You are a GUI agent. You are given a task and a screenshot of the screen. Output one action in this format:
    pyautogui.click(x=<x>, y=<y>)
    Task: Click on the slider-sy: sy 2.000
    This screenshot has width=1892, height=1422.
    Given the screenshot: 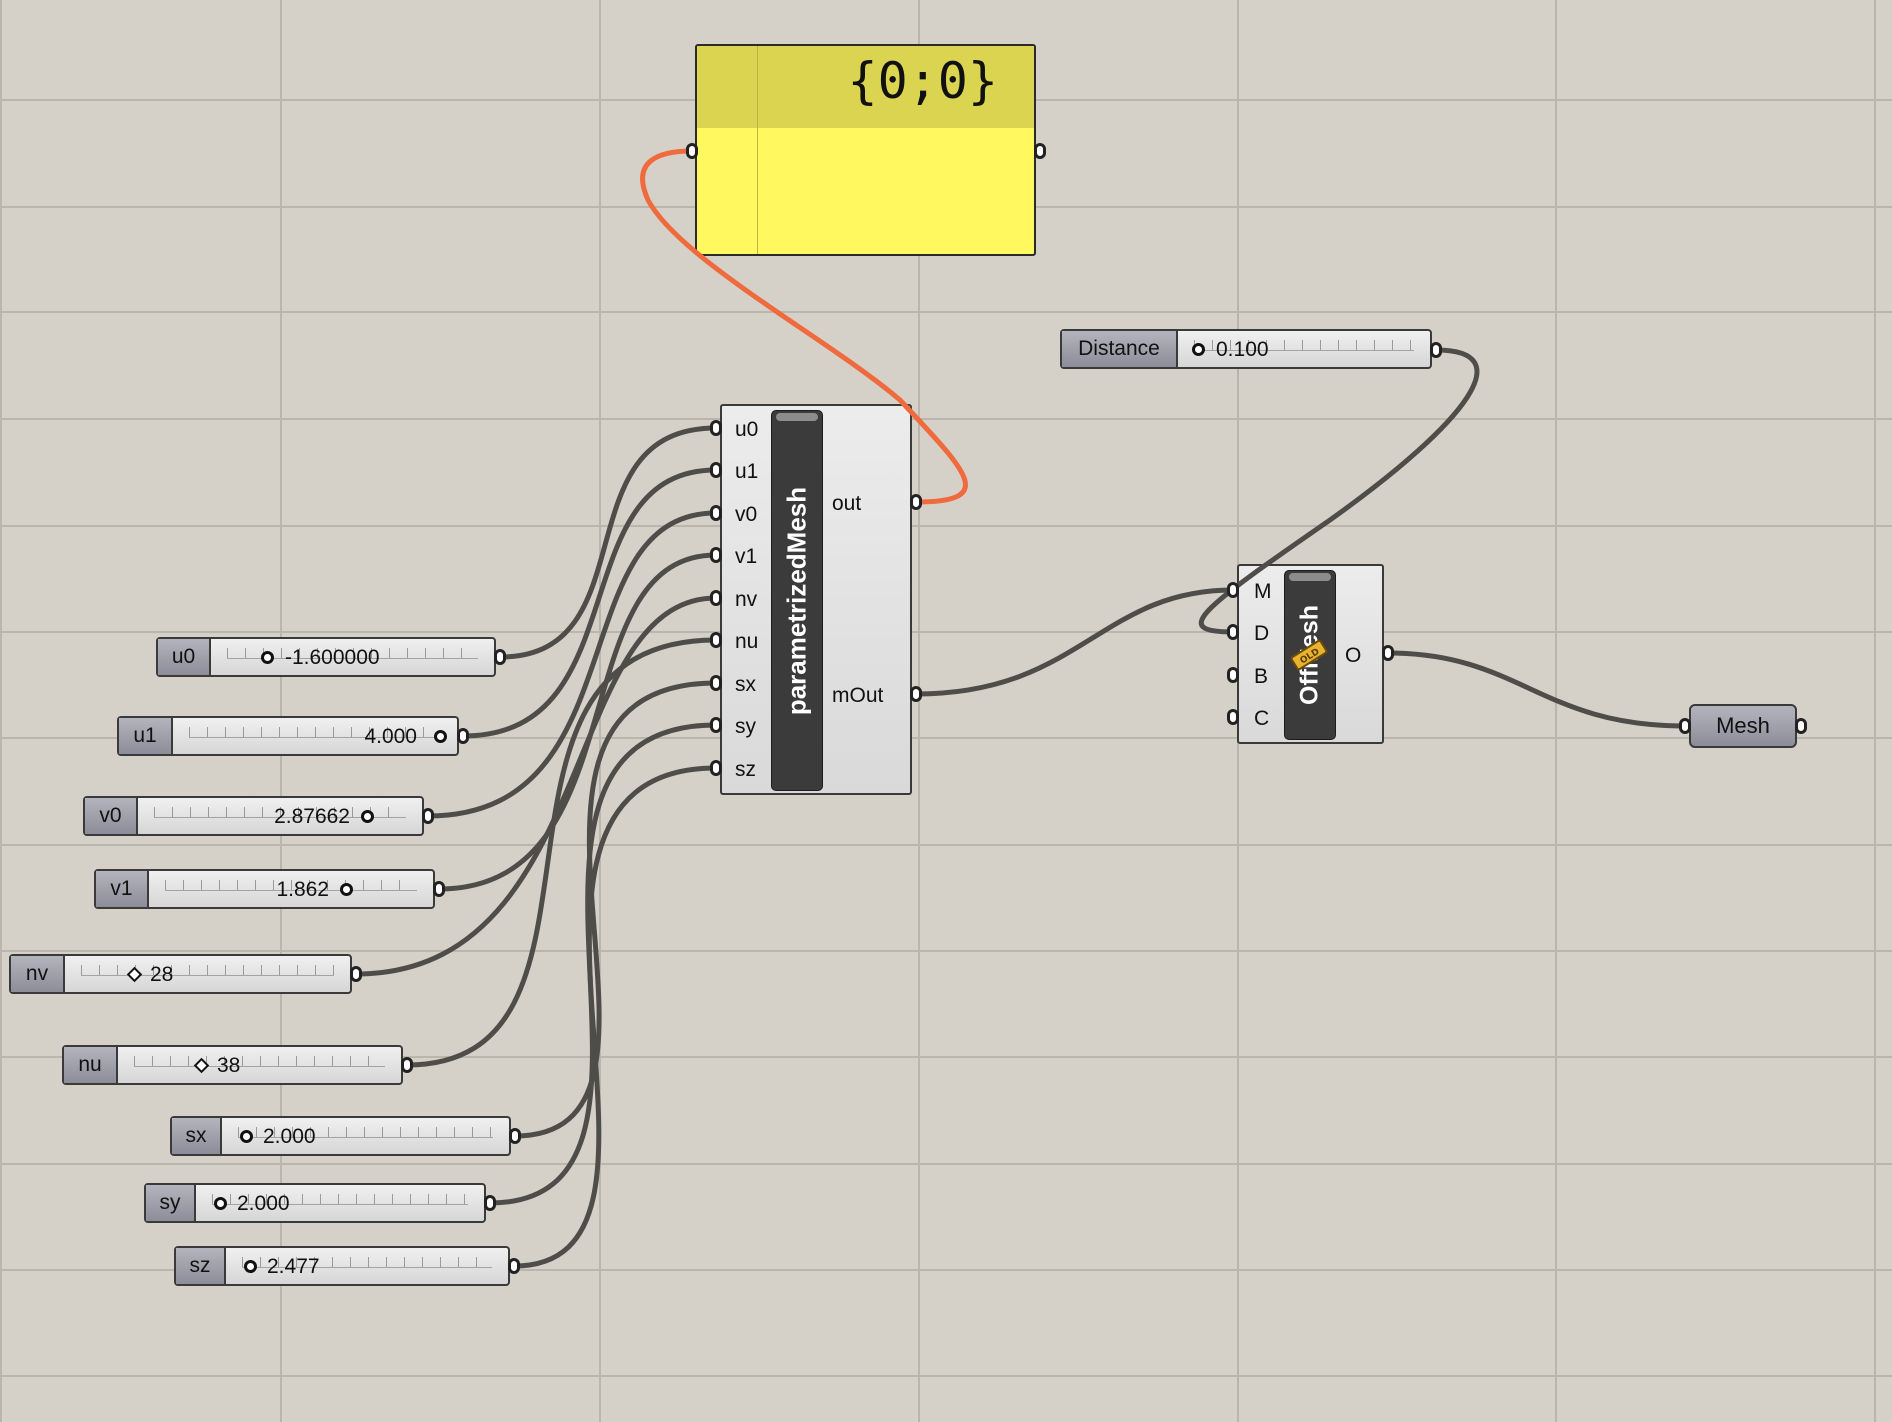 What is the action you would take?
    pyautogui.click(x=315, y=1203)
    